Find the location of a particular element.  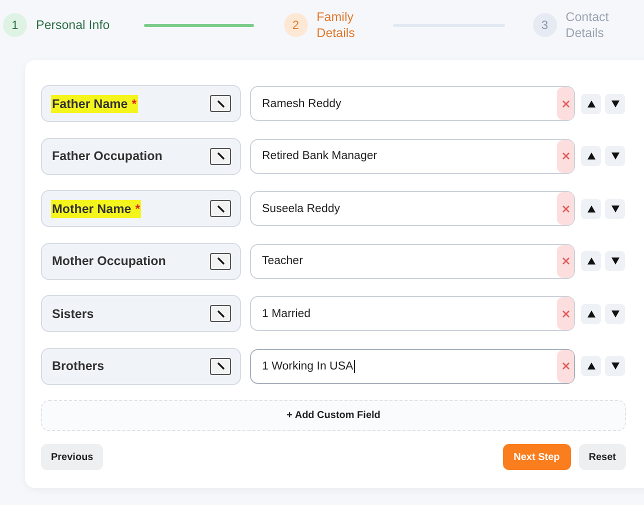

field-label: Sisters is located at coordinates (73, 314).